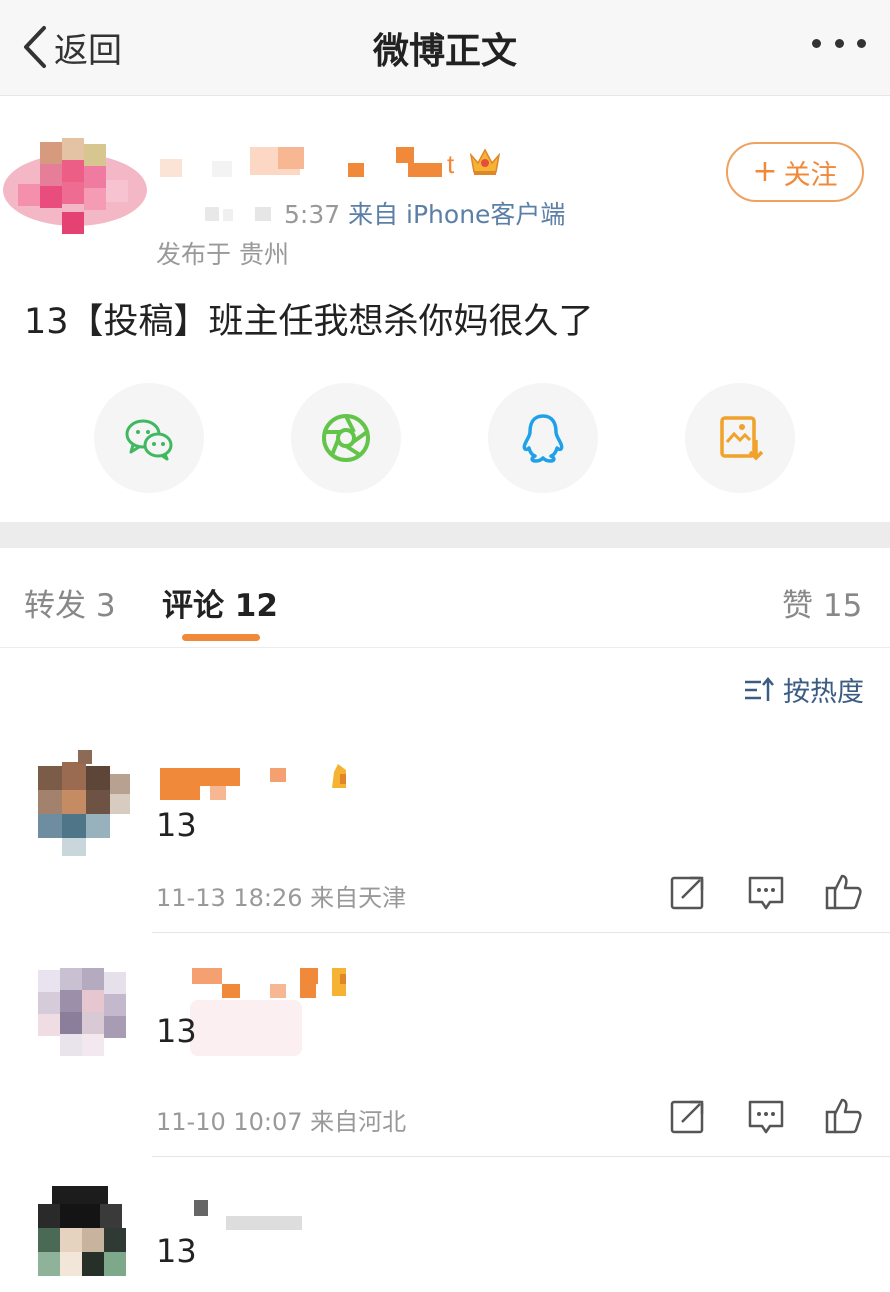 The image size is (890, 1292). I want to click on follow-button: + 关注, so click(795, 172).